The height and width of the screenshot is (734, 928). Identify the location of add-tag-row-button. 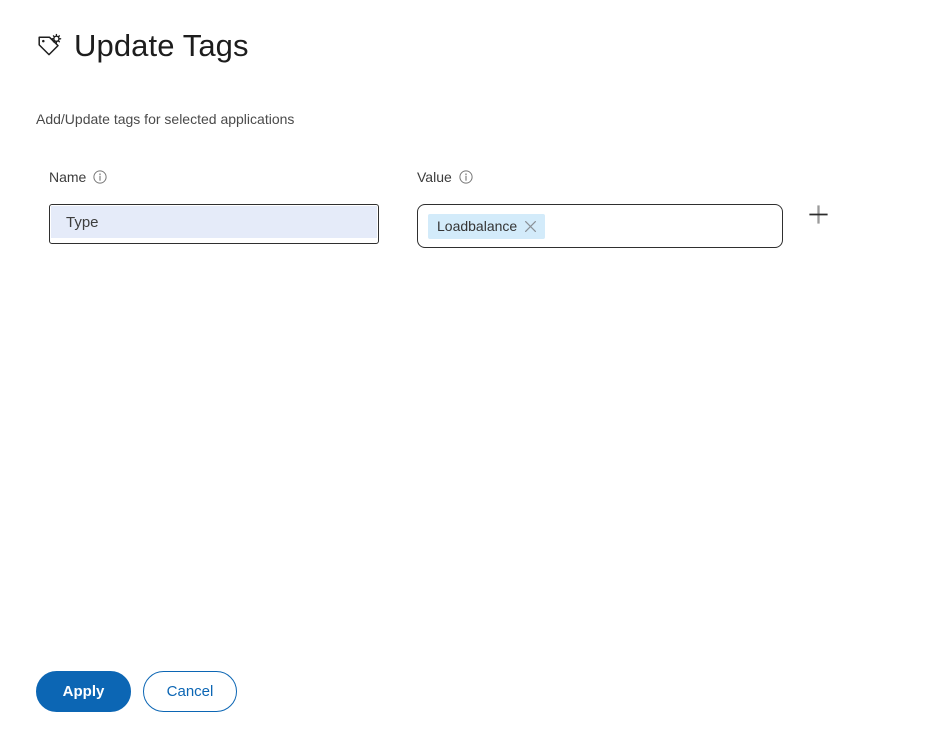
(818, 214).